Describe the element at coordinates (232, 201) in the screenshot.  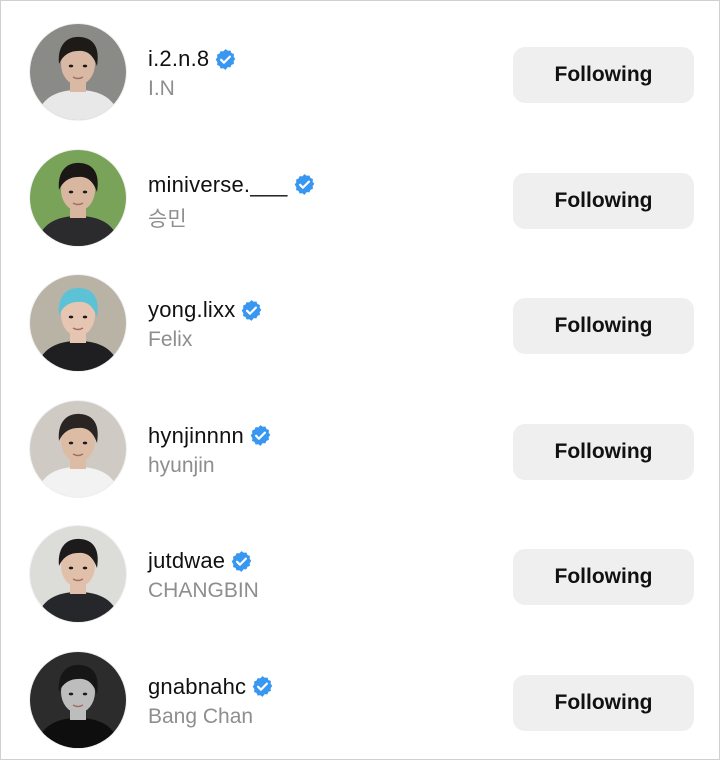
I see `user-names: miniverse.___ 승민` at that location.